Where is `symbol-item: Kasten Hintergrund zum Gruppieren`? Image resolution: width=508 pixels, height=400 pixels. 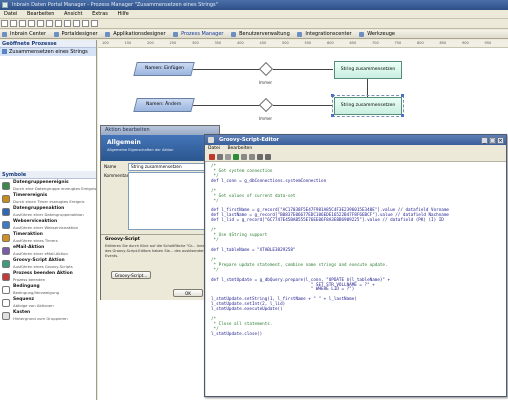
symbol-item: Kasten Hintergrund zum Gruppieren is located at coordinates (49, 316).